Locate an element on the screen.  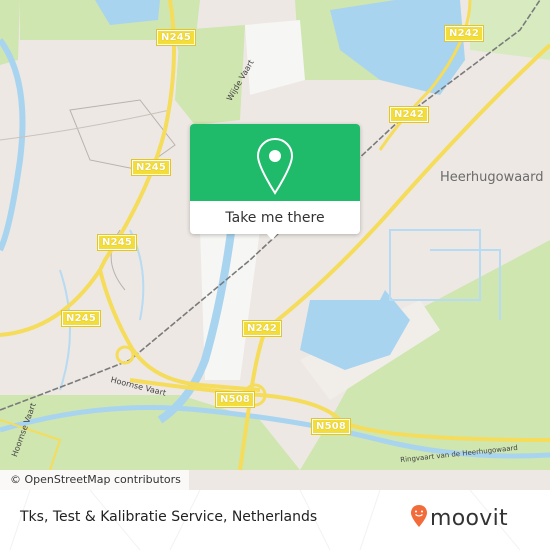
moovit-logo: moovit is located at coordinates (459, 518).